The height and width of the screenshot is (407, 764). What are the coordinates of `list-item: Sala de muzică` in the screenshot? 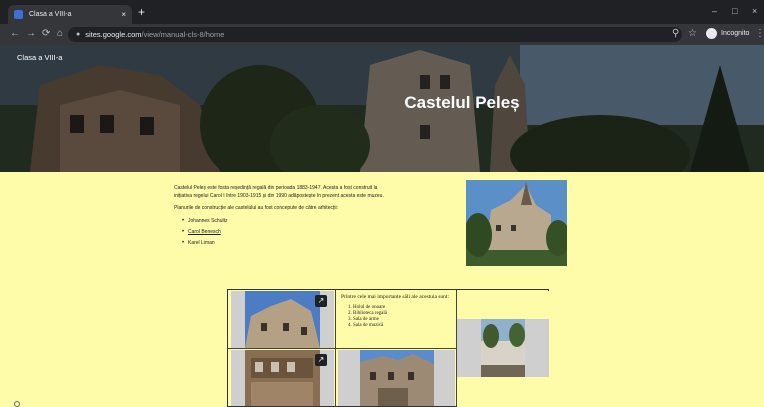 It's located at (402, 326).